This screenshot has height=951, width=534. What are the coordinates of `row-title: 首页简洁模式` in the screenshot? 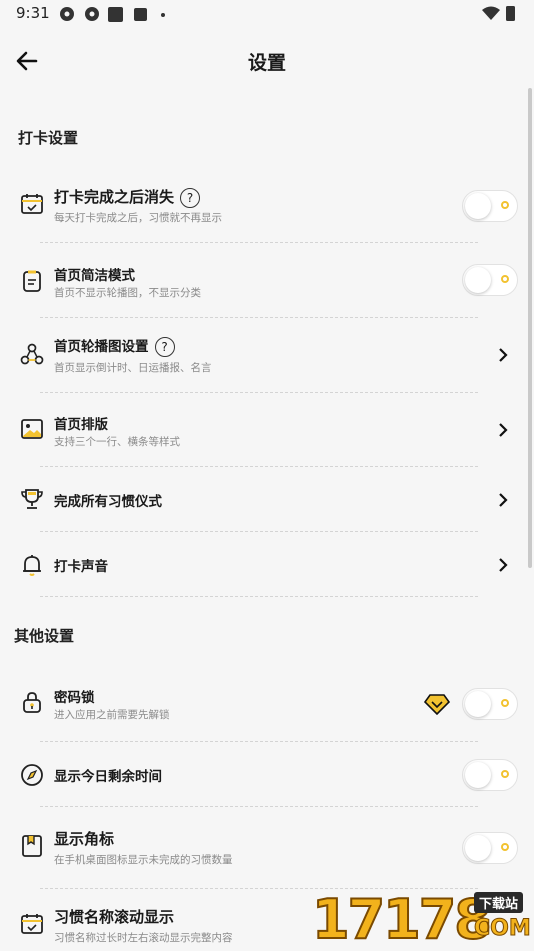 It's located at (94, 276).